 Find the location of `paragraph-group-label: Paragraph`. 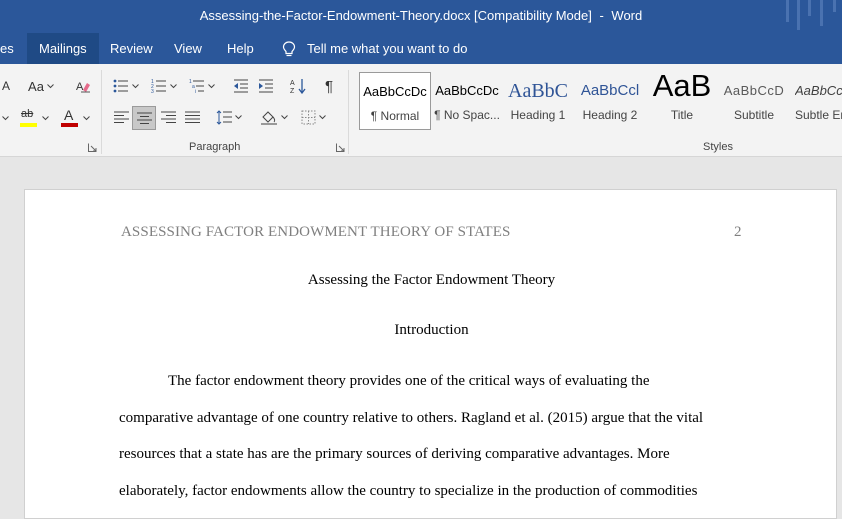

paragraph-group-label: Paragraph is located at coordinates (215, 147).